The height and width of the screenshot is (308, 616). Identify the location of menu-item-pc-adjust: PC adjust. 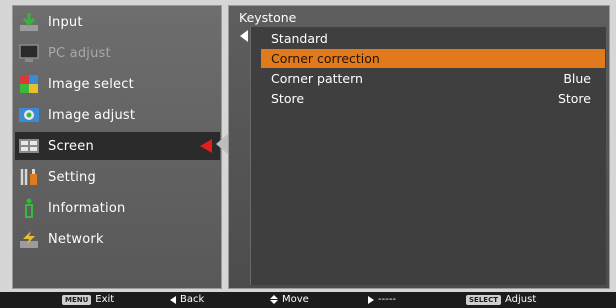
(117, 53).